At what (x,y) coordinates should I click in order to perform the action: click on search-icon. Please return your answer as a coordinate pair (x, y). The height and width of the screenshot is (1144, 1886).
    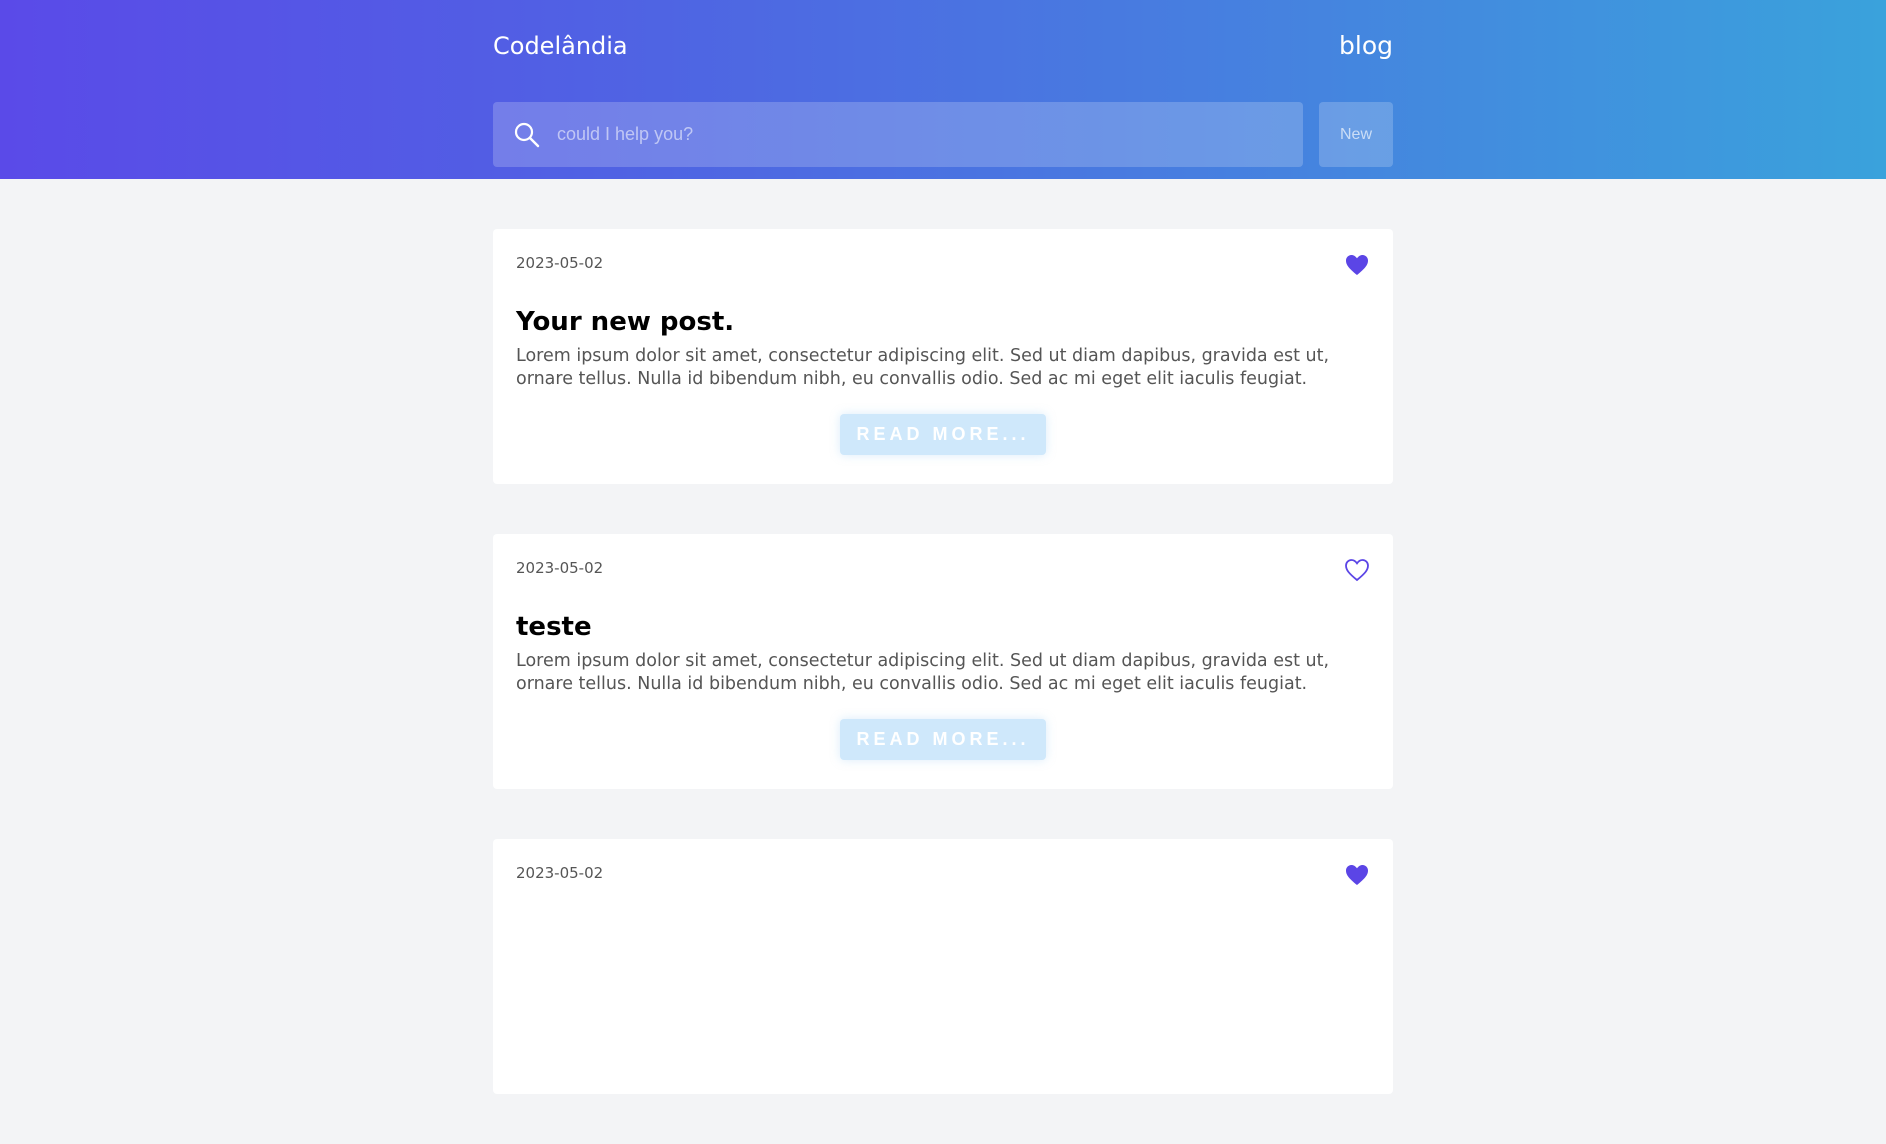
    Looking at the image, I should click on (527, 135).